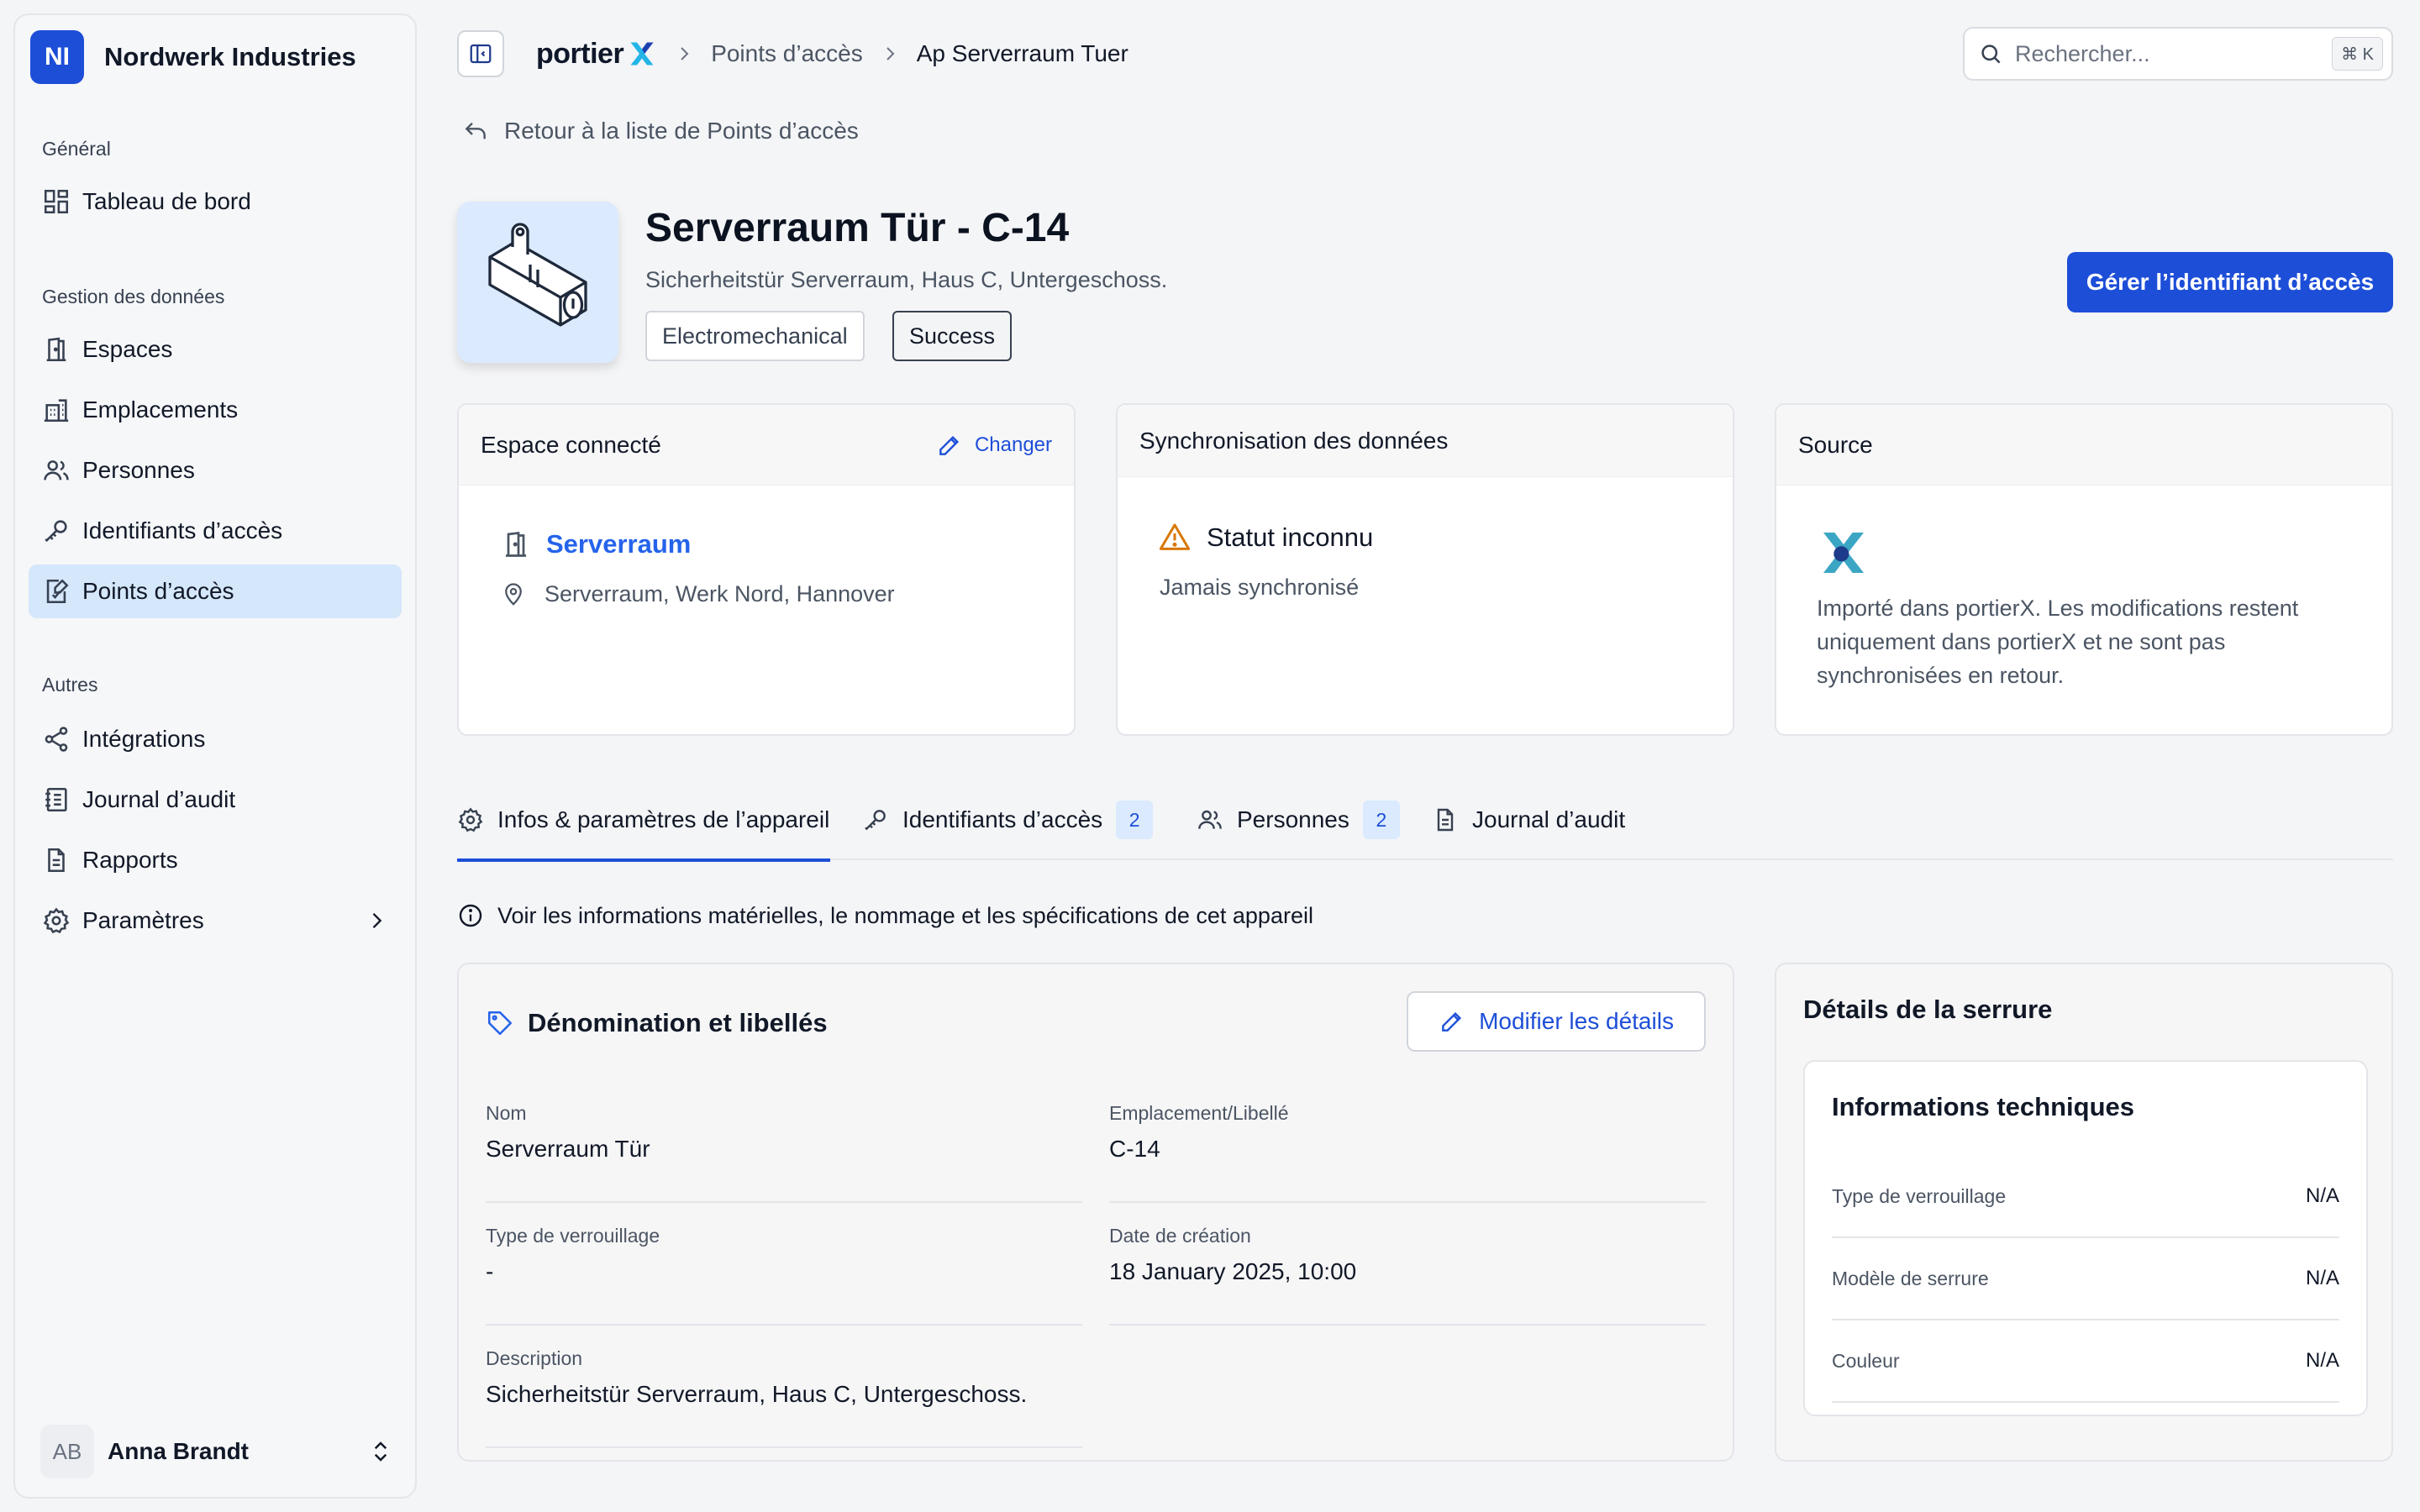  What do you see at coordinates (500, 1023) in the screenshot?
I see `tag-icon` at bounding box center [500, 1023].